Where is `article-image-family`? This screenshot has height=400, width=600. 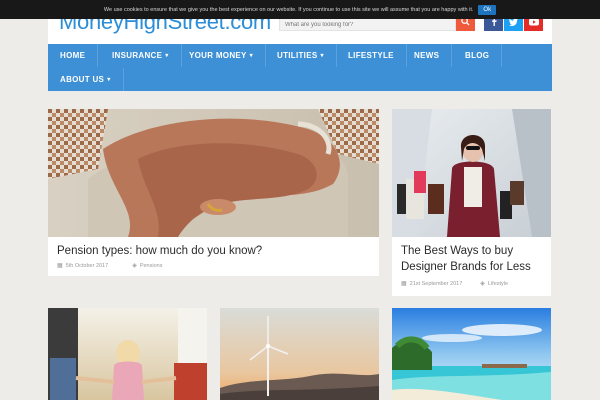 article-image-family is located at coordinates (127, 354).